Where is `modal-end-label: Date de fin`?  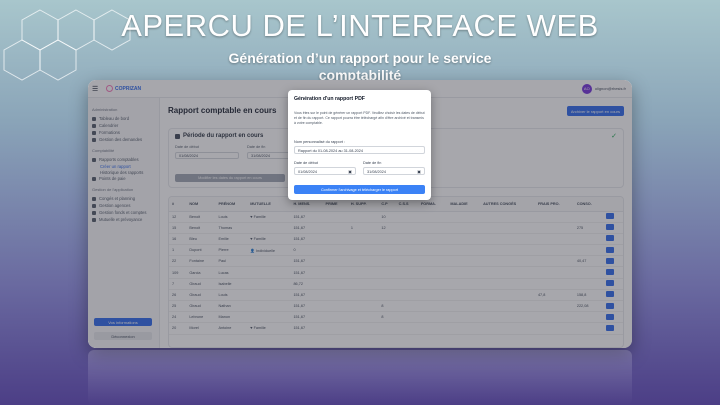
modal-end-label: Date de fin is located at coordinates (372, 163).